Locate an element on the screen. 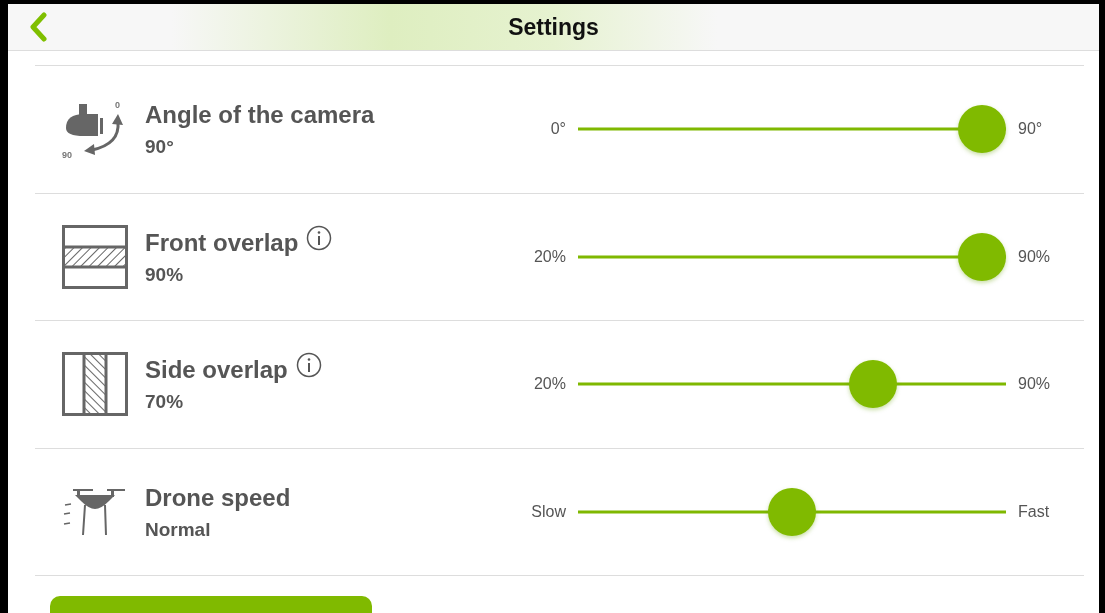 The height and width of the screenshot is (613, 1105). slider-max-label: Fast is located at coordinates (1034, 511).